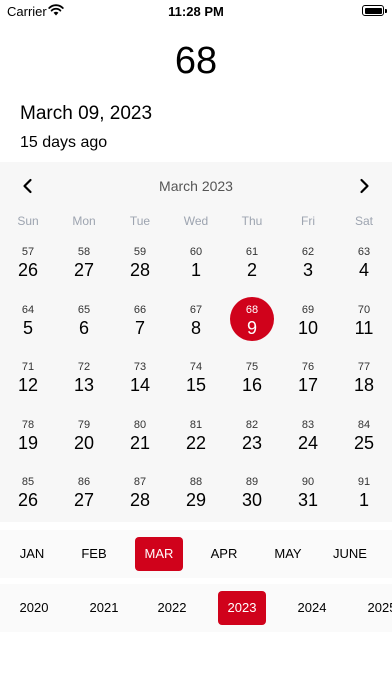 The image size is (392, 696). What do you see at coordinates (308, 385) in the screenshot?
I see `day-of-month-label: 17` at bounding box center [308, 385].